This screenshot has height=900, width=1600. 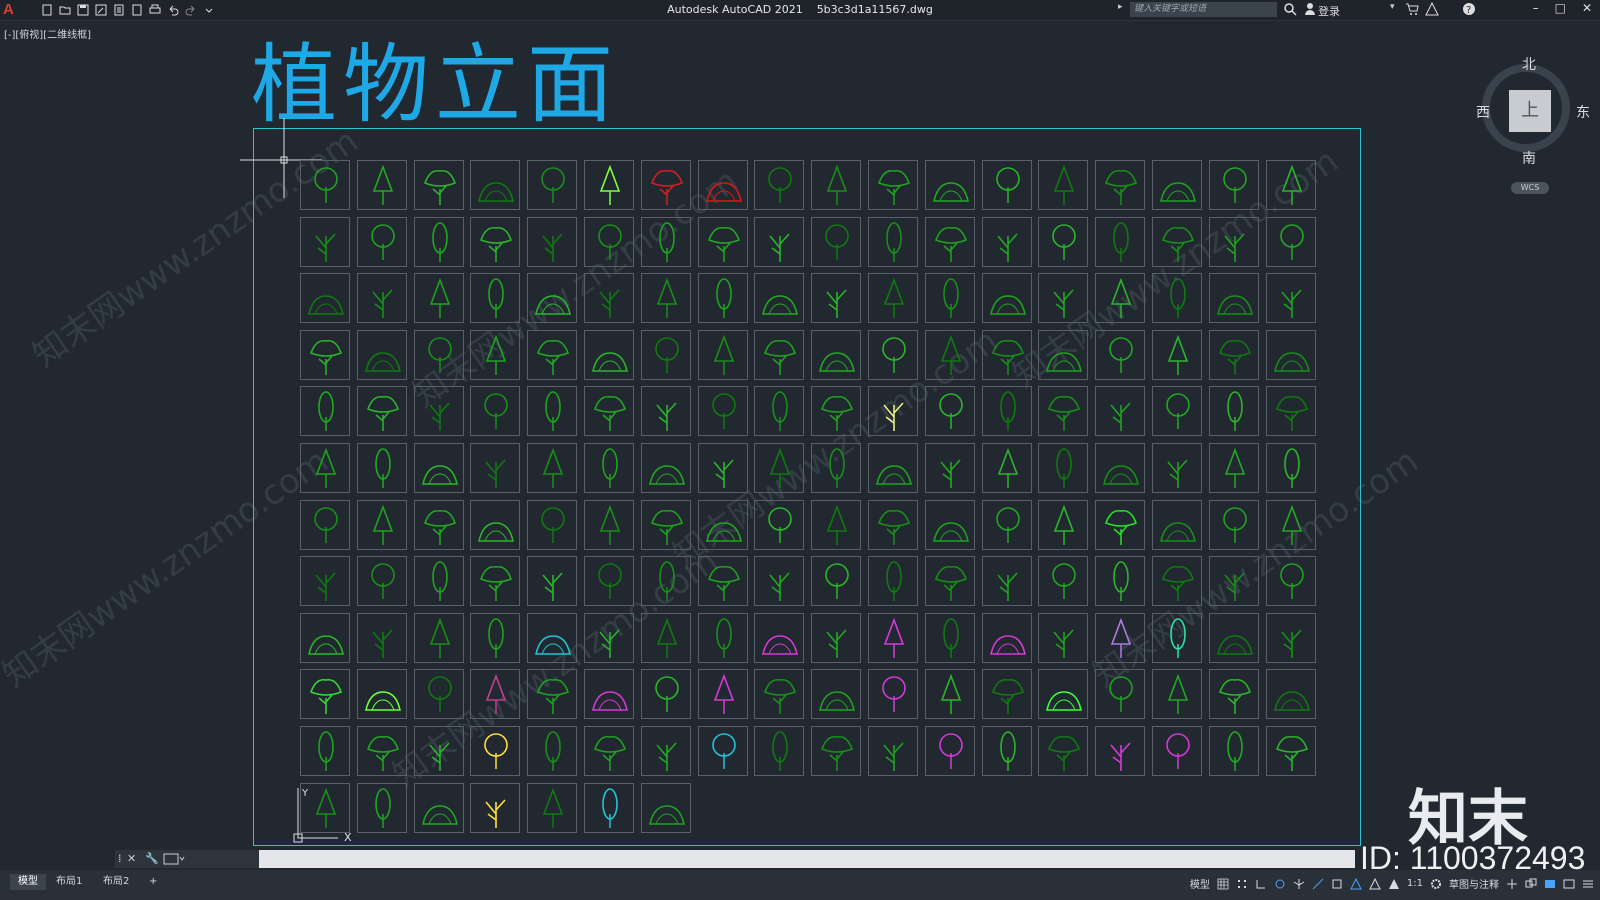 What do you see at coordinates (1120, 7) in the screenshot?
I see `expand-arrow-icon: ▸` at bounding box center [1120, 7].